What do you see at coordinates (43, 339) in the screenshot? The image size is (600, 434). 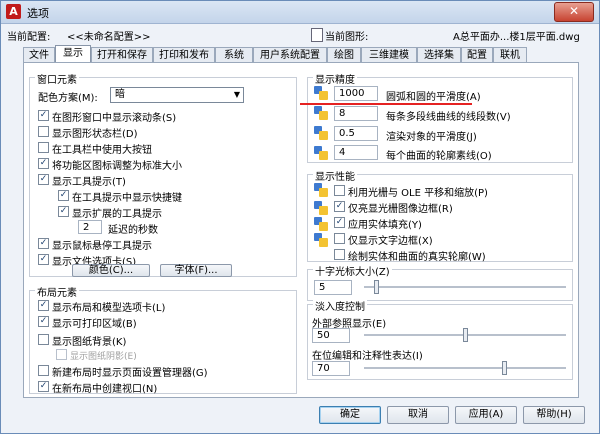 I see `paper-background-checkbox` at bounding box center [43, 339].